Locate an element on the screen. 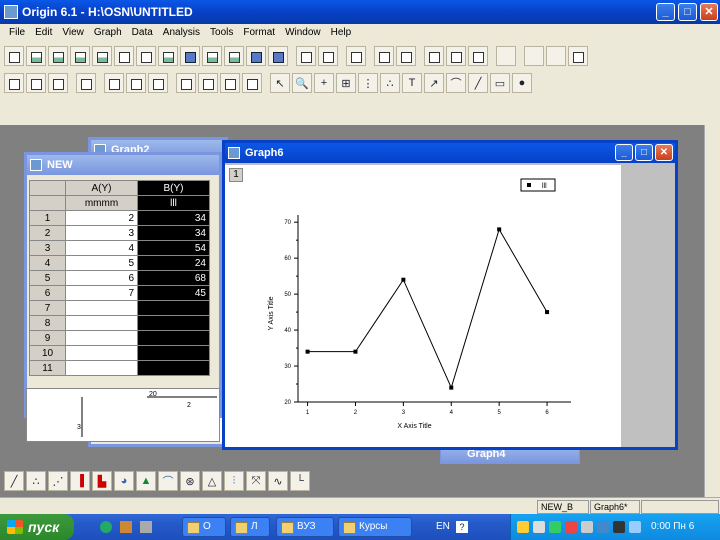 The height and width of the screenshot is (540, 720). column-plot-icon: ▐ is located at coordinates (80, 481).